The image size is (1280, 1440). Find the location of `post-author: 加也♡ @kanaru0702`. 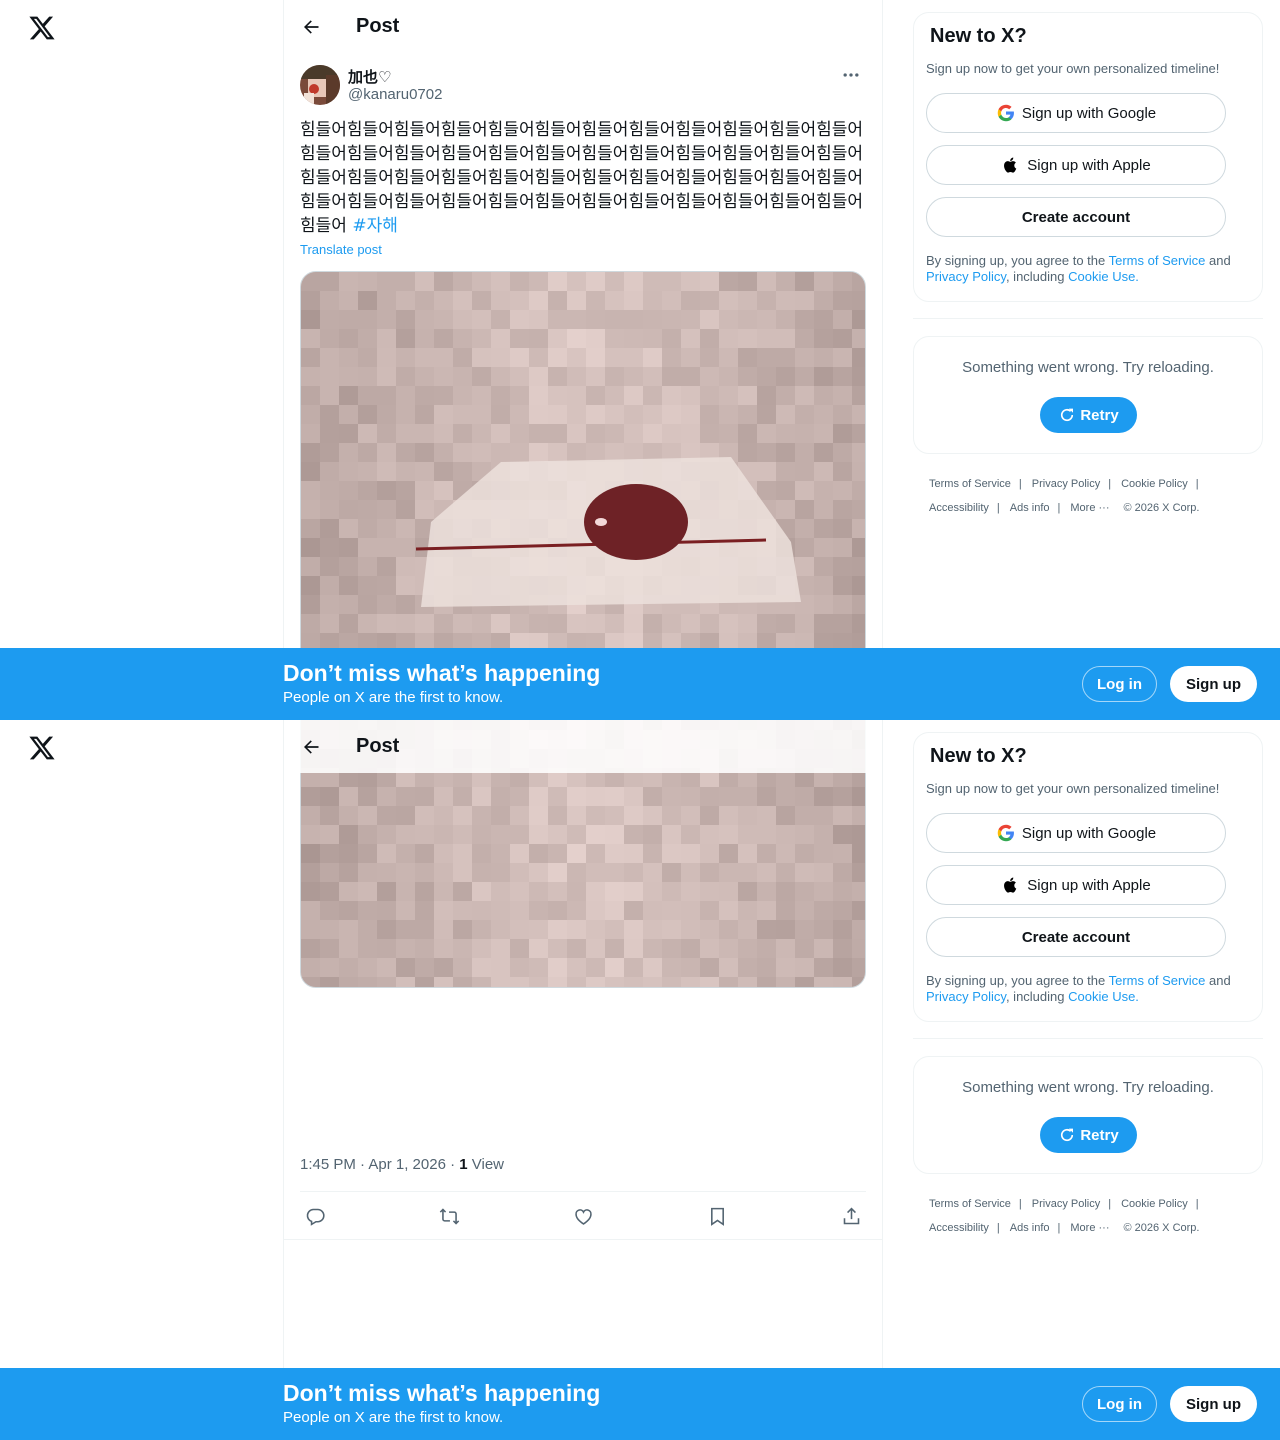

post-author: 加也♡ @kanaru0702 is located at coordinates (584, 85).